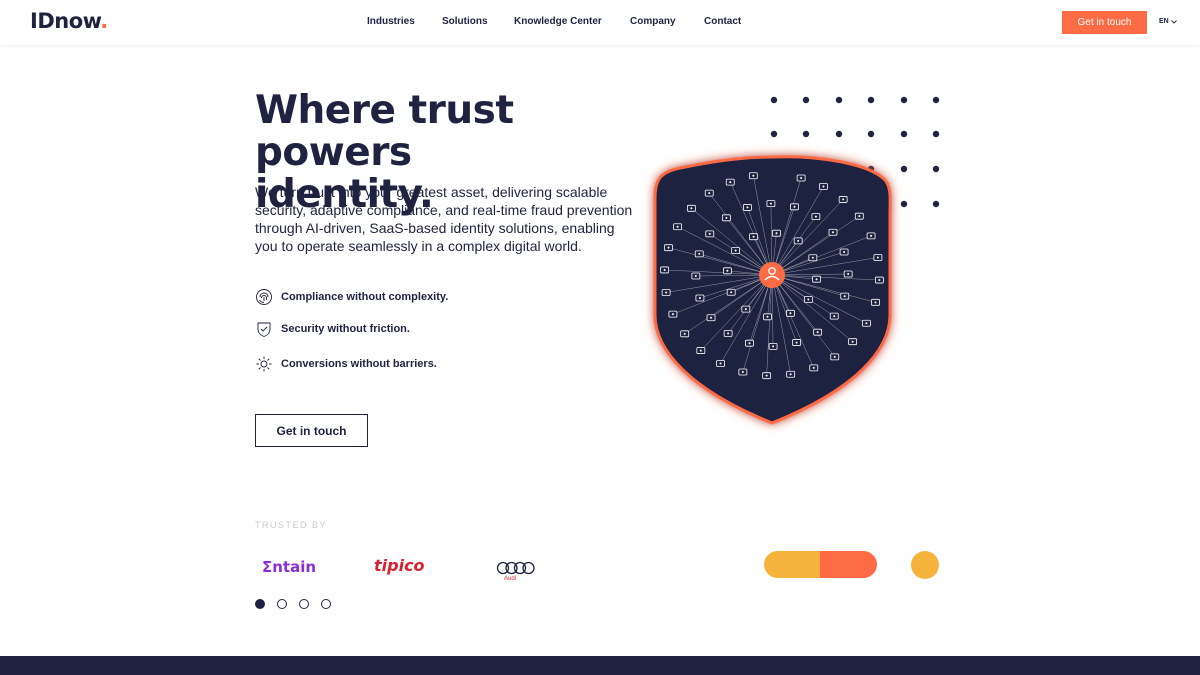 This screenshot has height=675, width=1200. What do you see at coordinates (772, 275) in the screenshot?
I see `center-user-icon` at bounding box center [772, 275].